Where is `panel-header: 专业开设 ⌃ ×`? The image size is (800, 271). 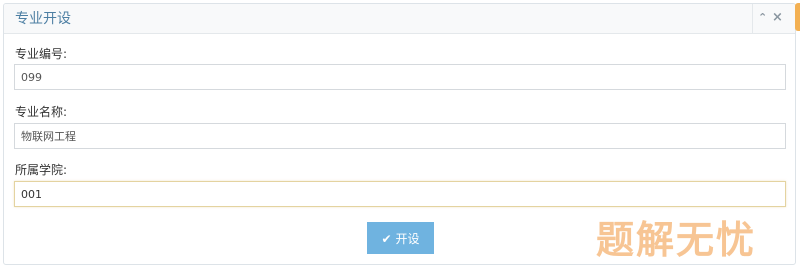
panel-header: 专业开设 ⌃ × is located at coordinates (399, 19).